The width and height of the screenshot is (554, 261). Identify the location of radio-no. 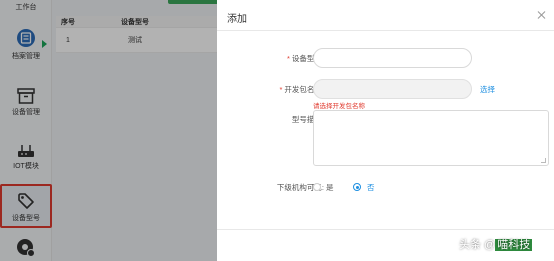
(357, 187).